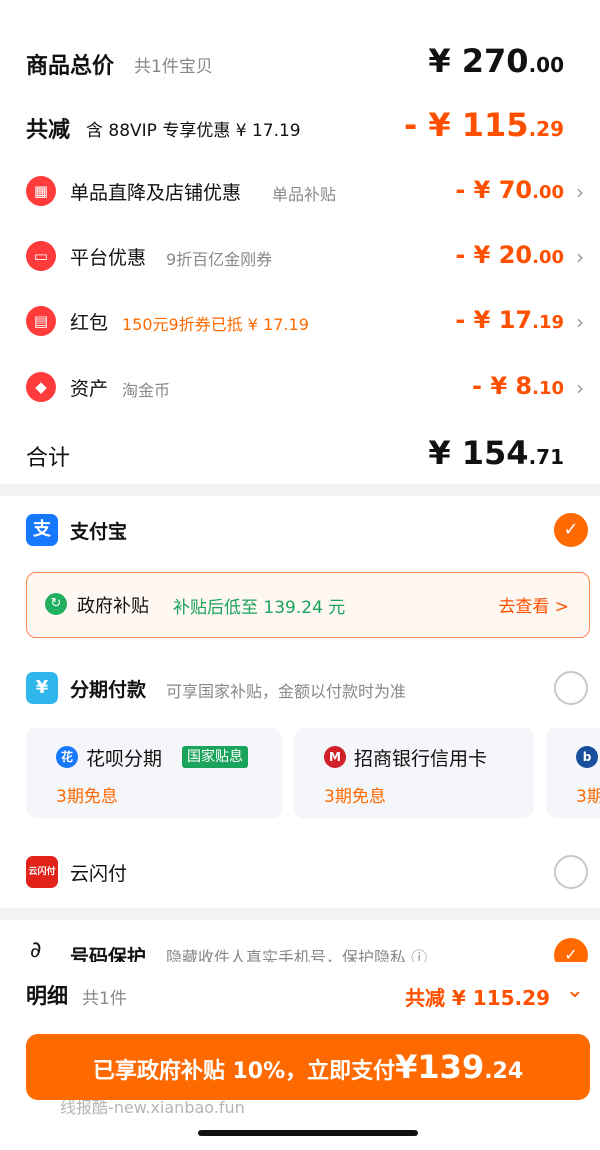 This screenshot has height=1150, width=600. What do you see at coordinates (300, 257) in the screenshot?
I see `discount-row-platform: ▭ 平台优惠 9折百亿金刚券 - ¥ 20.00 ›` at bounding box center [300, 257].